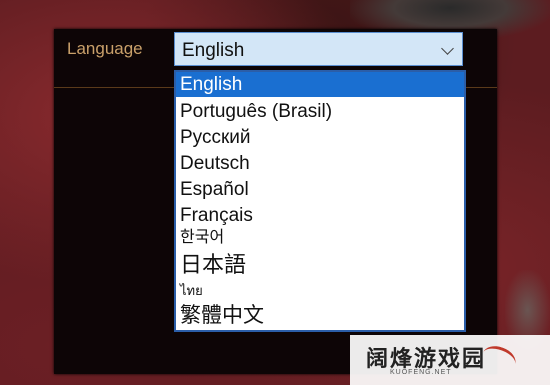  What do you see at coordinates (450, 360) in the screenshot?
I see `watermark: 阔烽游戏园 KUOFENG.NET` at bounding box center [450, 360].